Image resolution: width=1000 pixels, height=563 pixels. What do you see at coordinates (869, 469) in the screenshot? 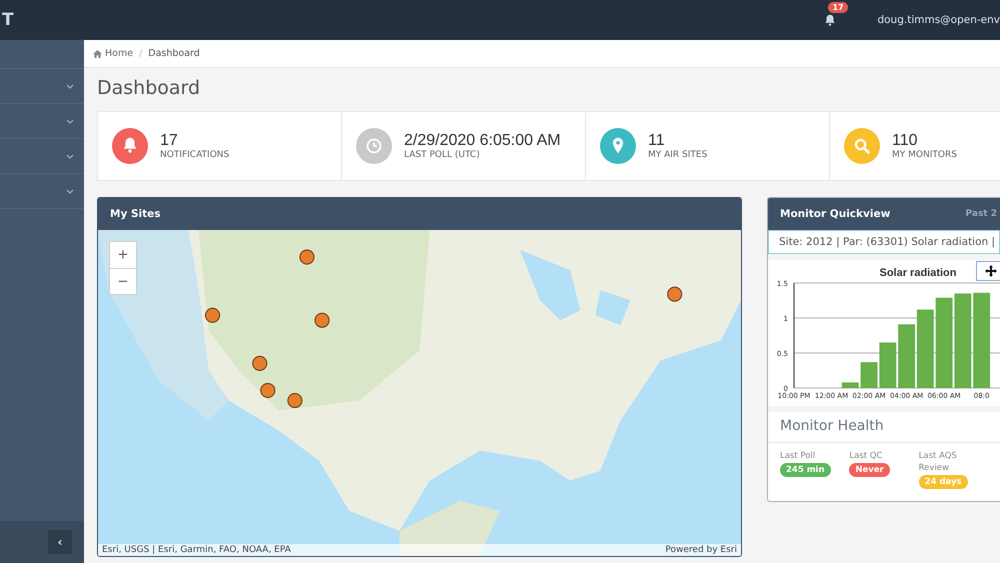
I see `status-badge: Never` at bounding box center [869, 469].